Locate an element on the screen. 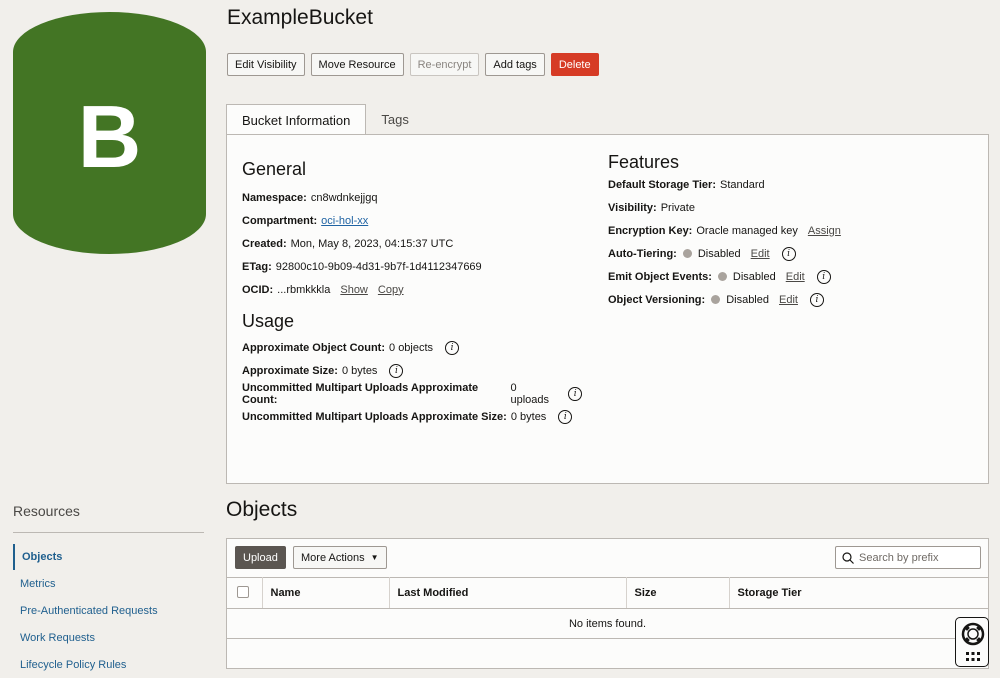  more-actions-label: More Actions is located at coordinates (333, 557).